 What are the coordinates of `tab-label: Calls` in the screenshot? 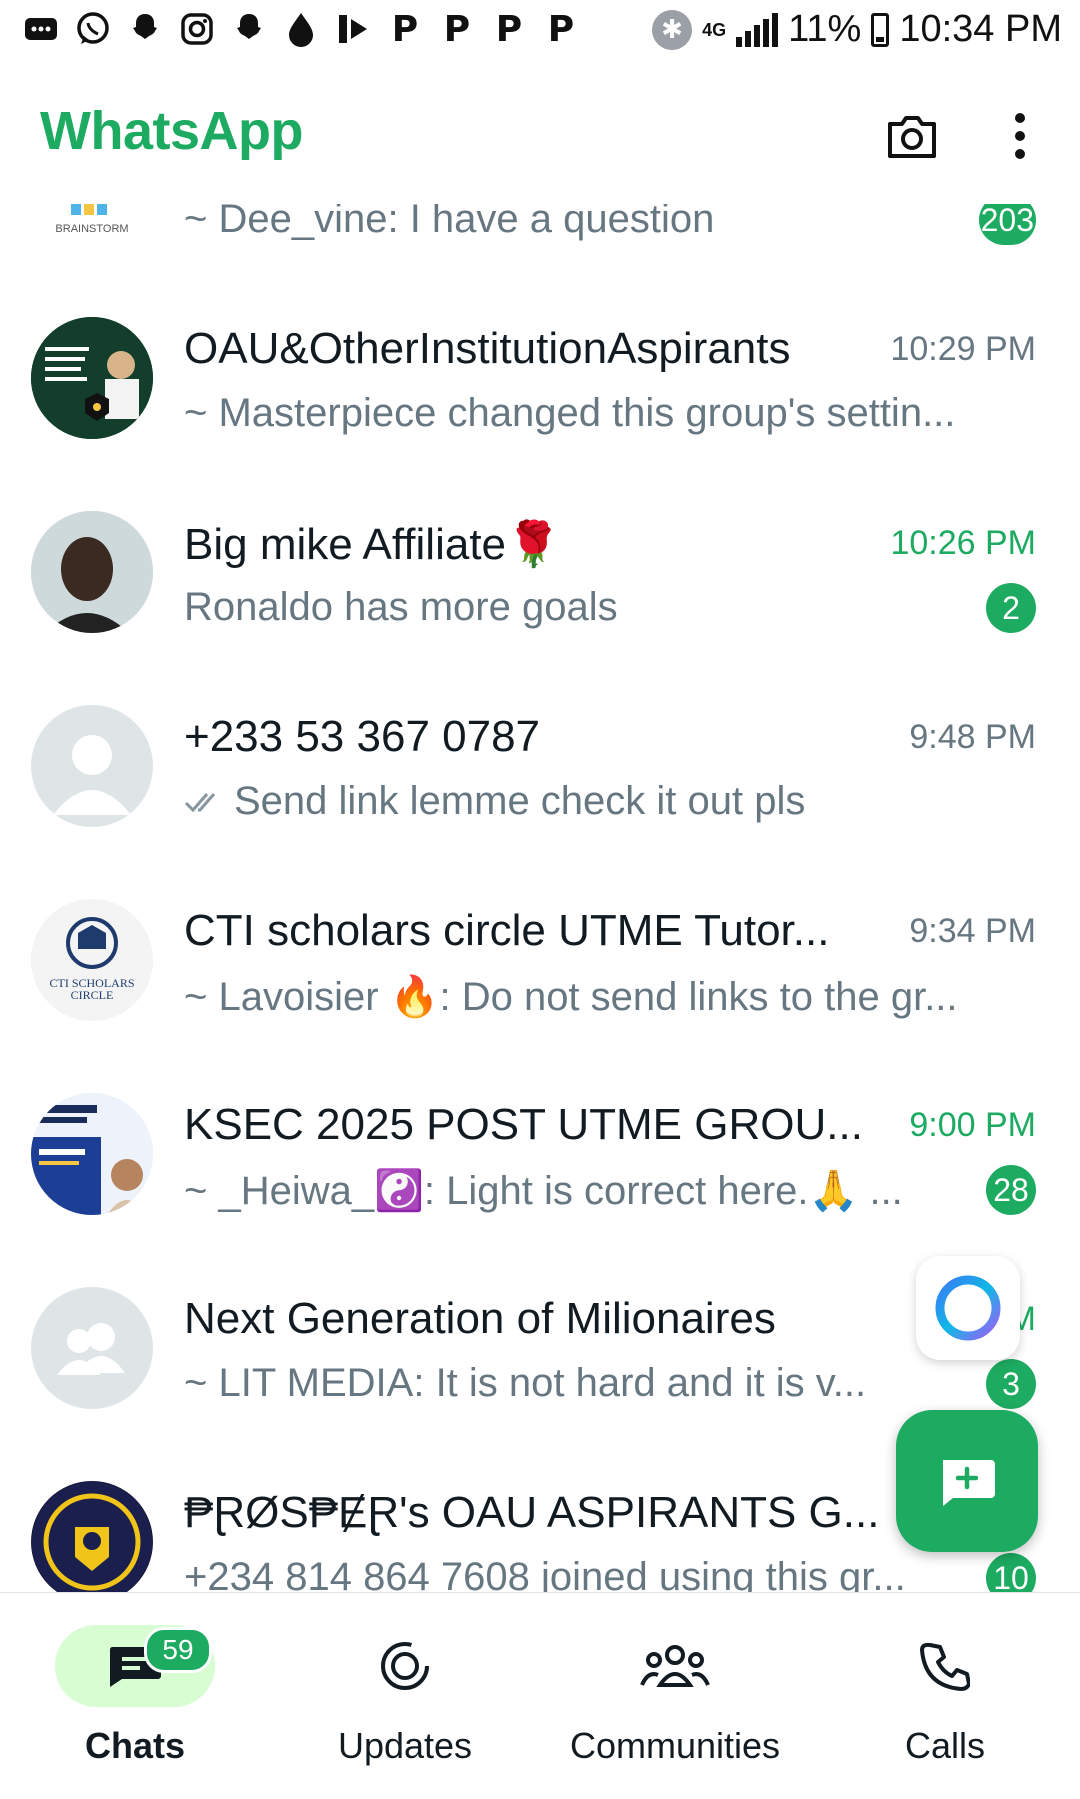 It's located at (944, 1745).